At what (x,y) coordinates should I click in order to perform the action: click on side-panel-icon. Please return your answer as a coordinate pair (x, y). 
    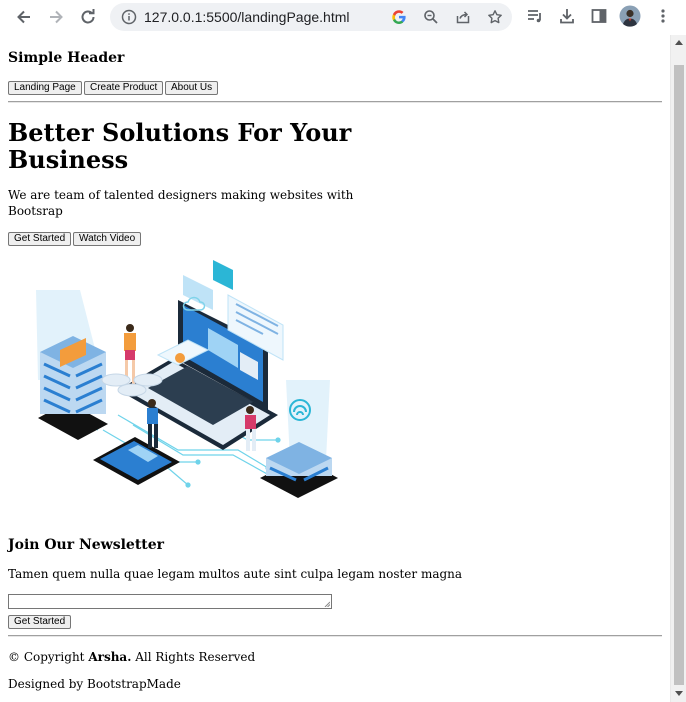
    Looking at the image, I should click on (599, 16).